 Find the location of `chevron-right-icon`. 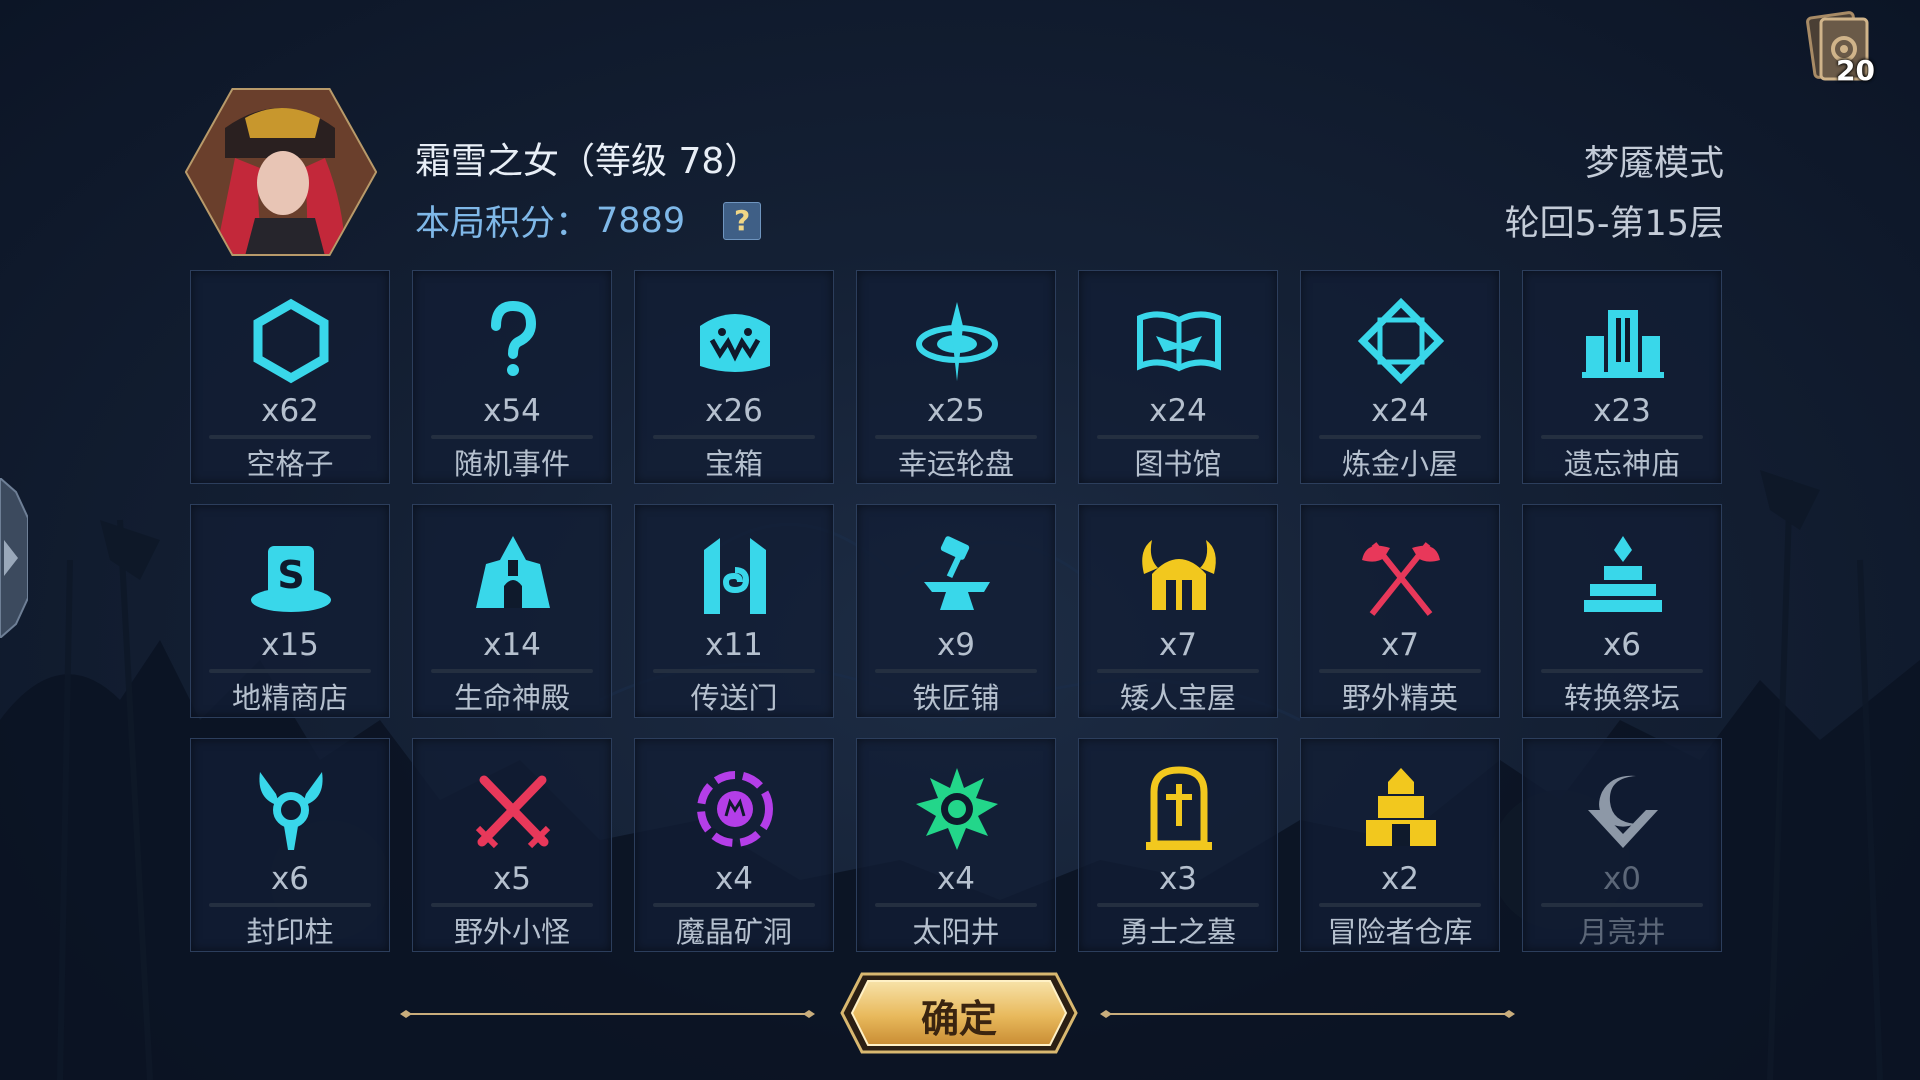

chevron-right-icon is located at coordinates (14, 558).